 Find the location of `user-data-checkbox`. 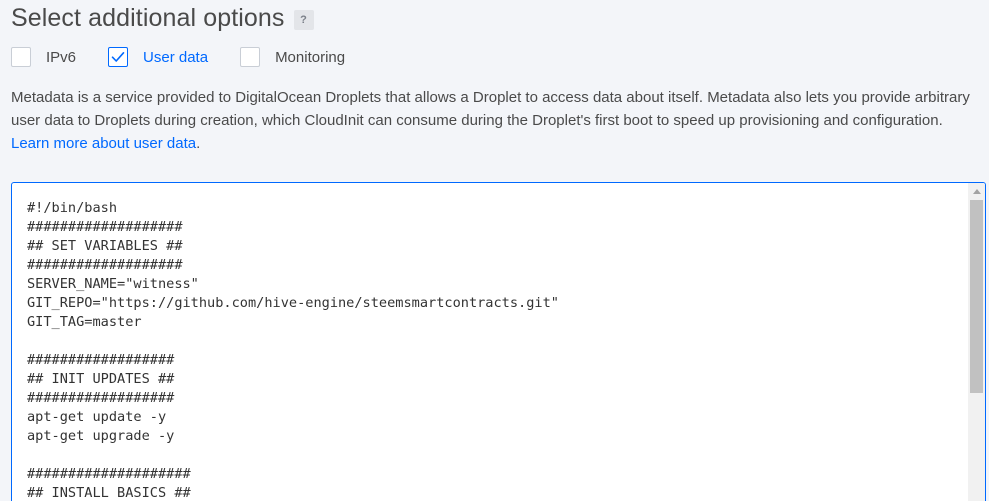

user-data-checkbox is located at coordinates (118, 57).